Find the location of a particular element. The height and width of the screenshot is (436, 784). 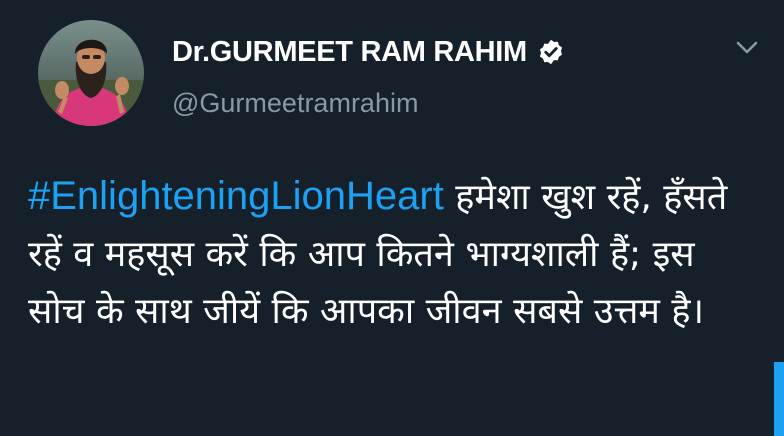

edge-accent-bar is located at coordinates (779, 399).